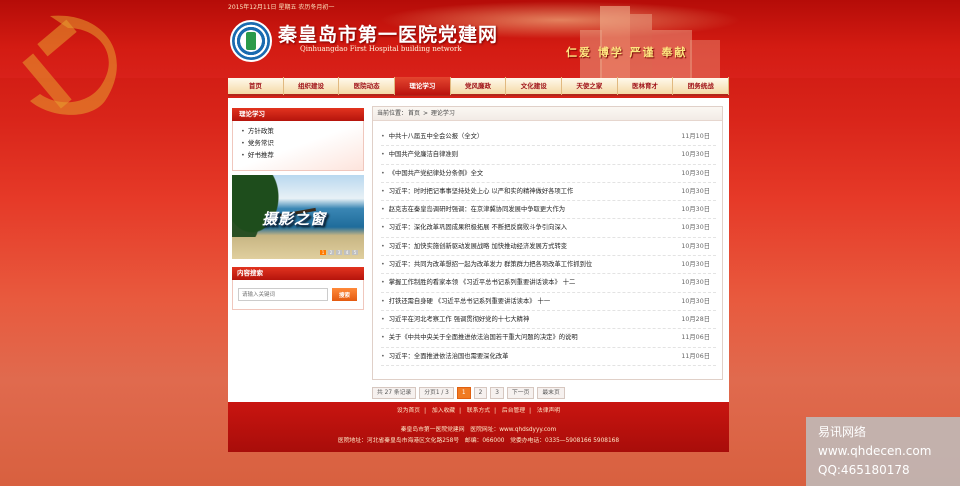  I want to click on banner-dot: 4, so click(347, 252).